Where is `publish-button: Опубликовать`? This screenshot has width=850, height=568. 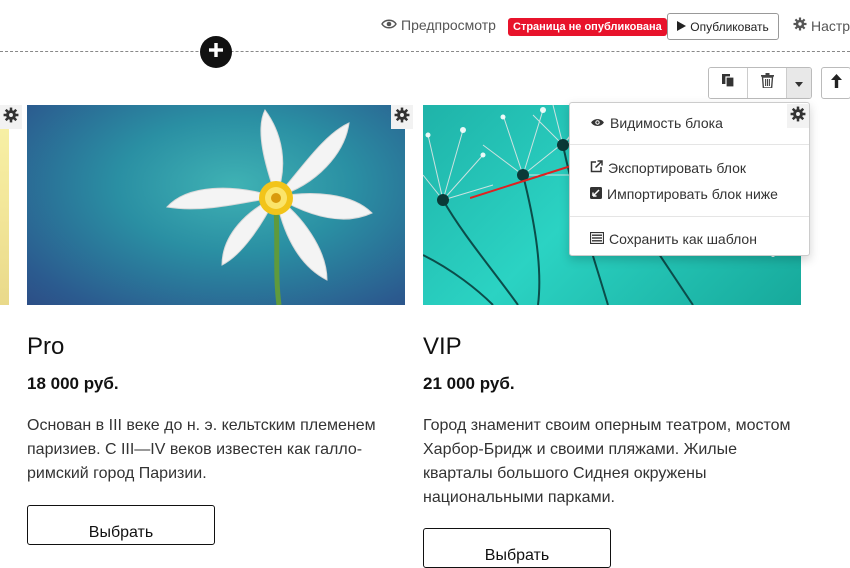
publish-button: Опубликовать is located at coordinates (723, 26).